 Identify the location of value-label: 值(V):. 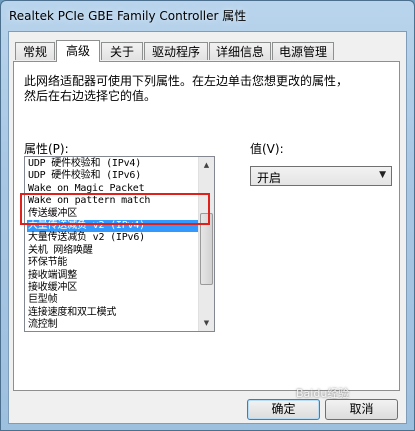
(267, 149).